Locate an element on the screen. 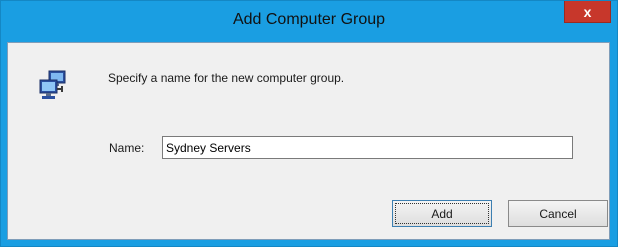 Image resolution: width=618 pixels, height=247 pixels. close-button: x is located at coordinates (587, 12).